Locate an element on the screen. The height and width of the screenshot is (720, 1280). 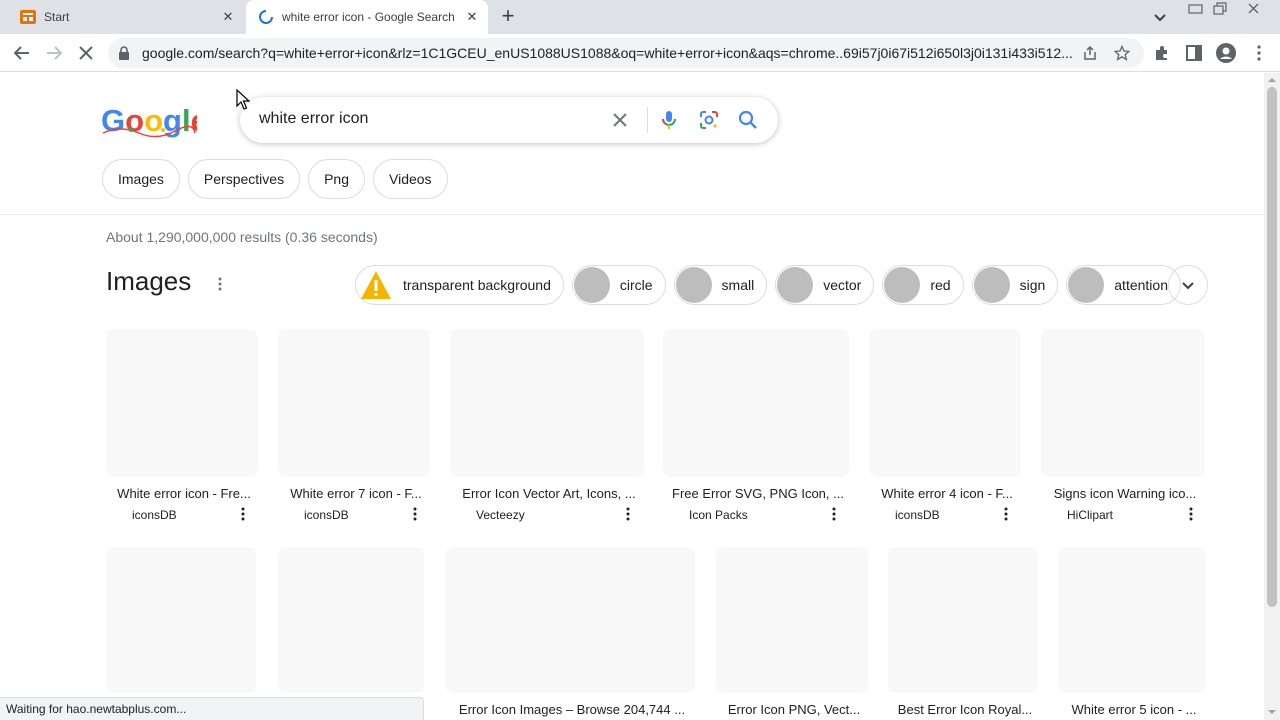
restore-icon is located at coordinates (1220, 9).